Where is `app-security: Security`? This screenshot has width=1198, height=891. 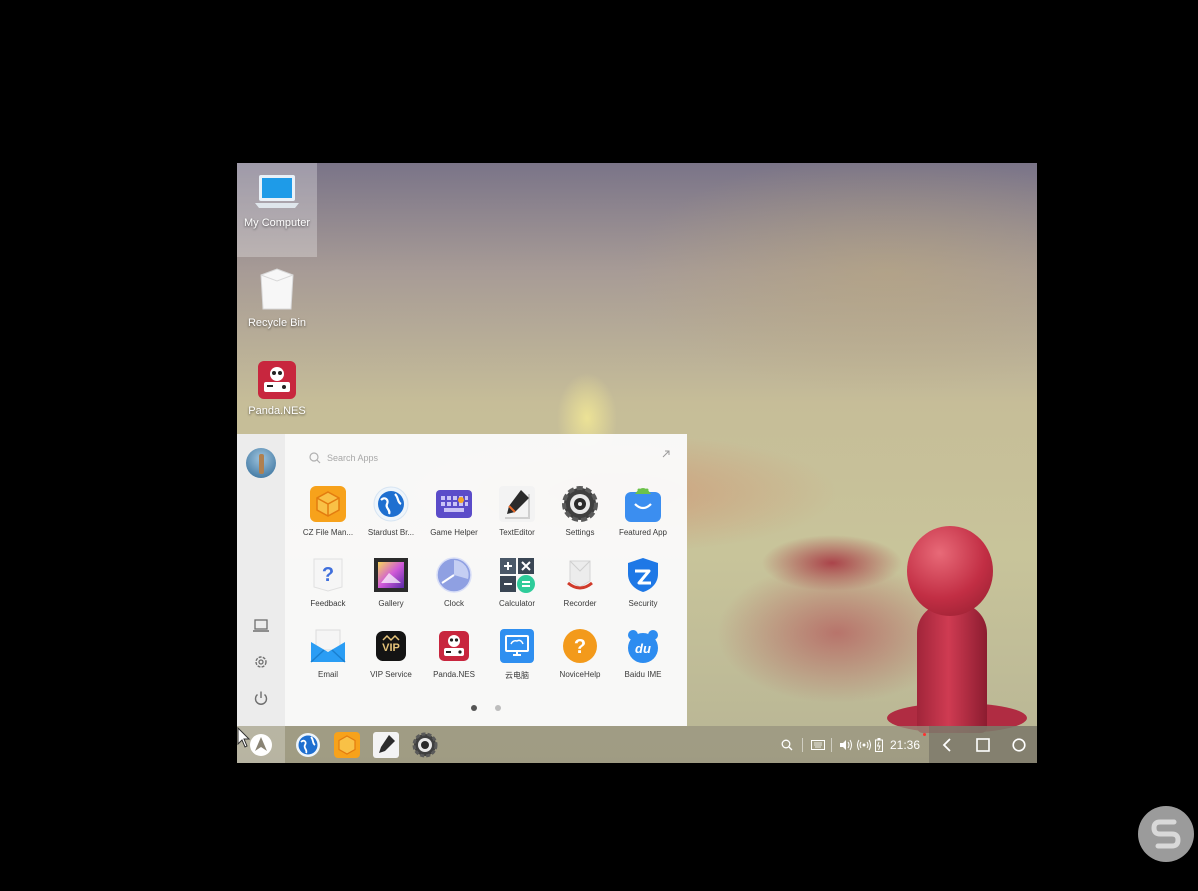 app-security: Security is located at coordinates (643, 582).